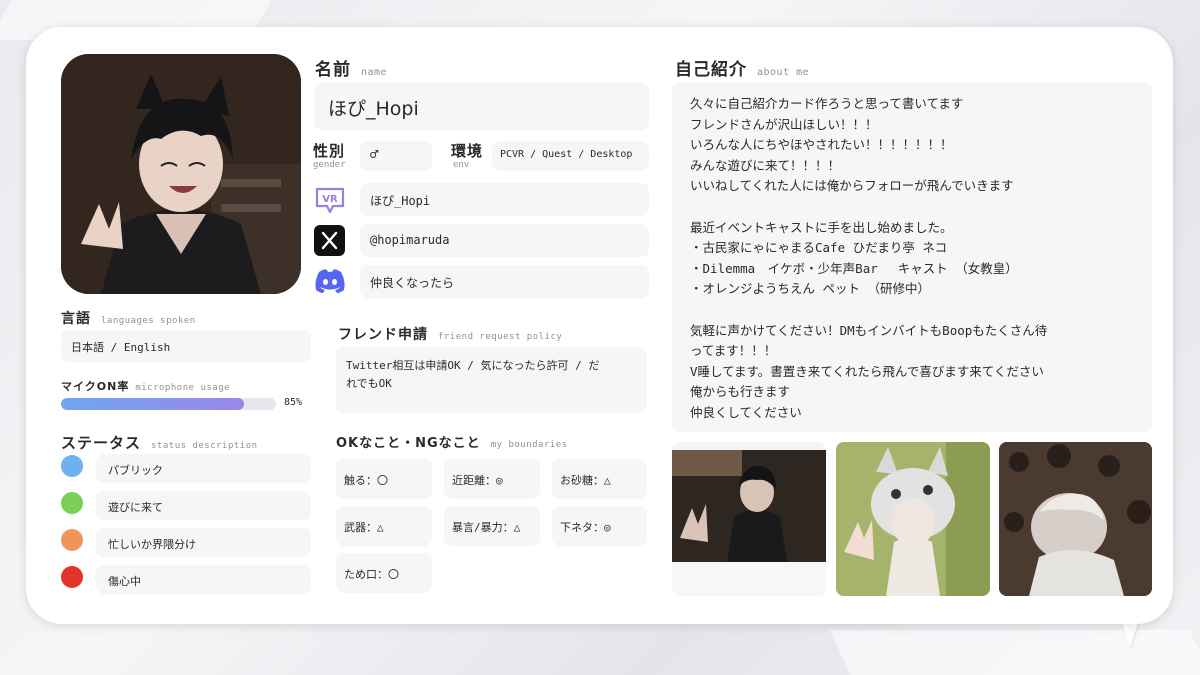 The width and height of the screenshot is (1200, 675). I want to click on boundary-touch: 触る：〇, so click(384, 479).